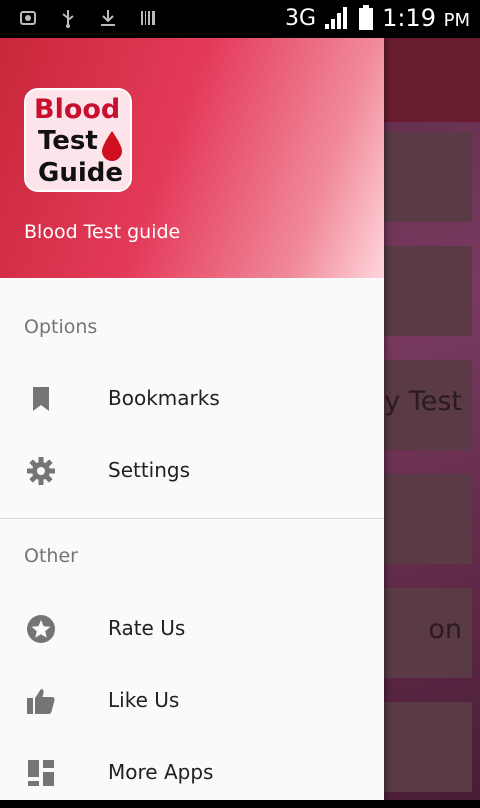  I want to click on bookmark-icon, so click(41, 399).